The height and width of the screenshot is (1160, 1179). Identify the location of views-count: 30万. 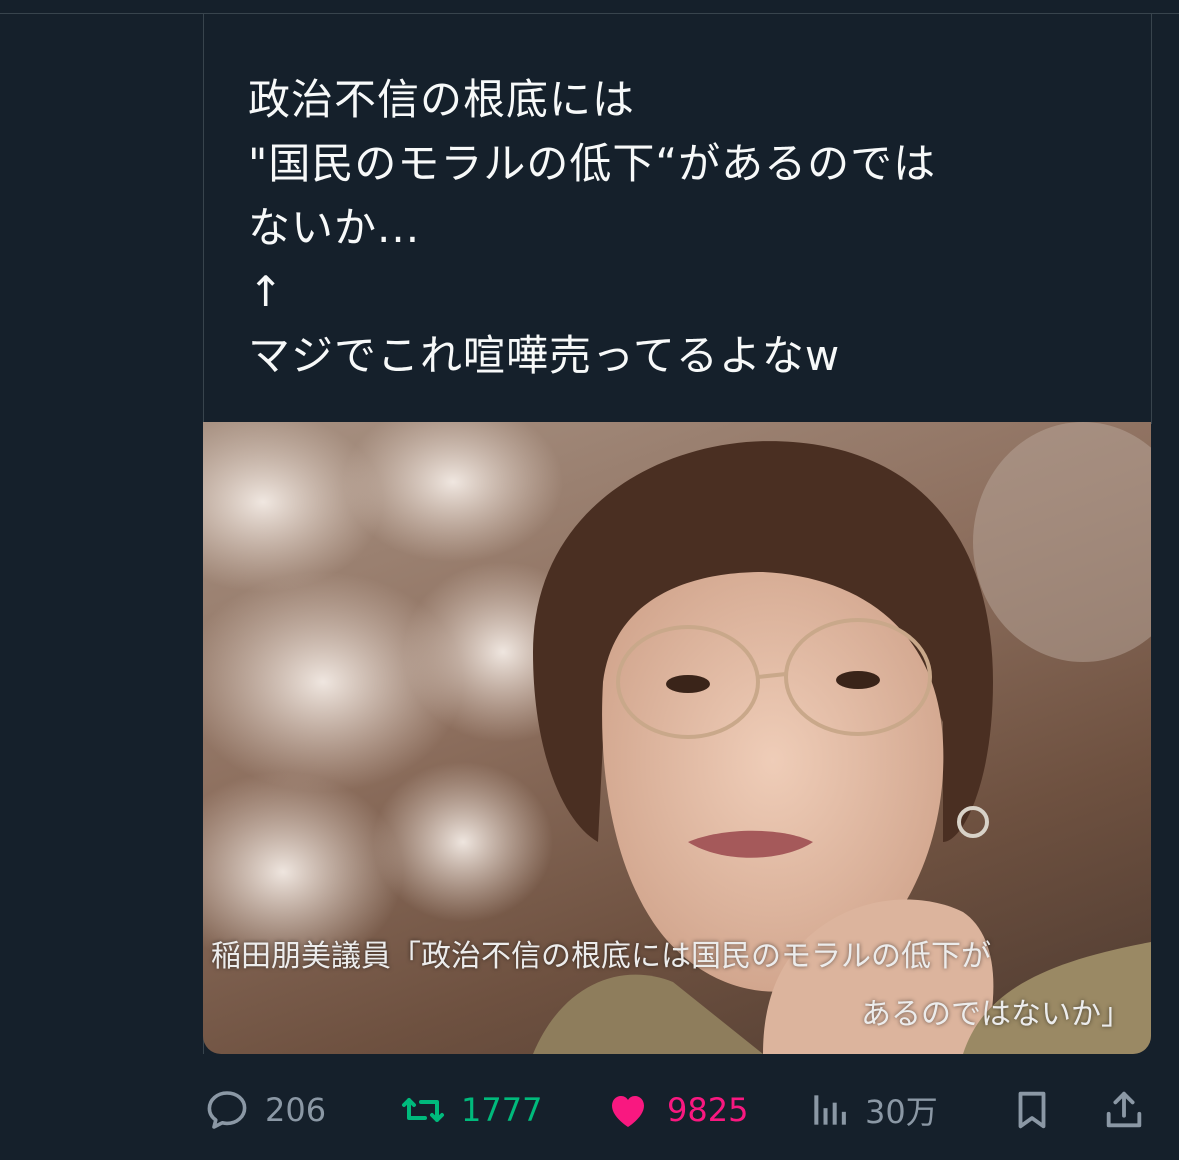
(901, 1112).